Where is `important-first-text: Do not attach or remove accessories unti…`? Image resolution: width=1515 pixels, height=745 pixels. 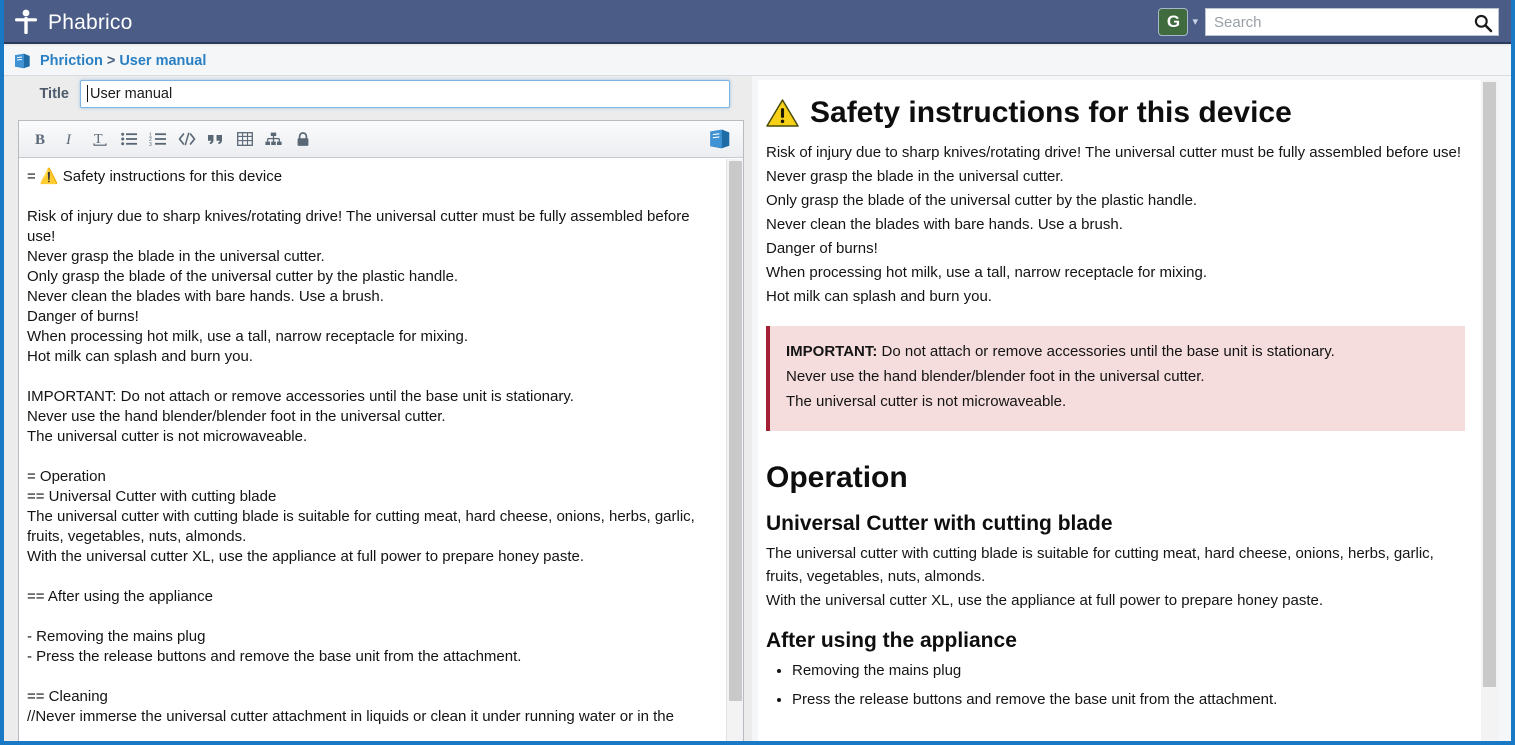
important-first-text: Do not attach or remove accessories unti… is located at coordinates (1106, 351).